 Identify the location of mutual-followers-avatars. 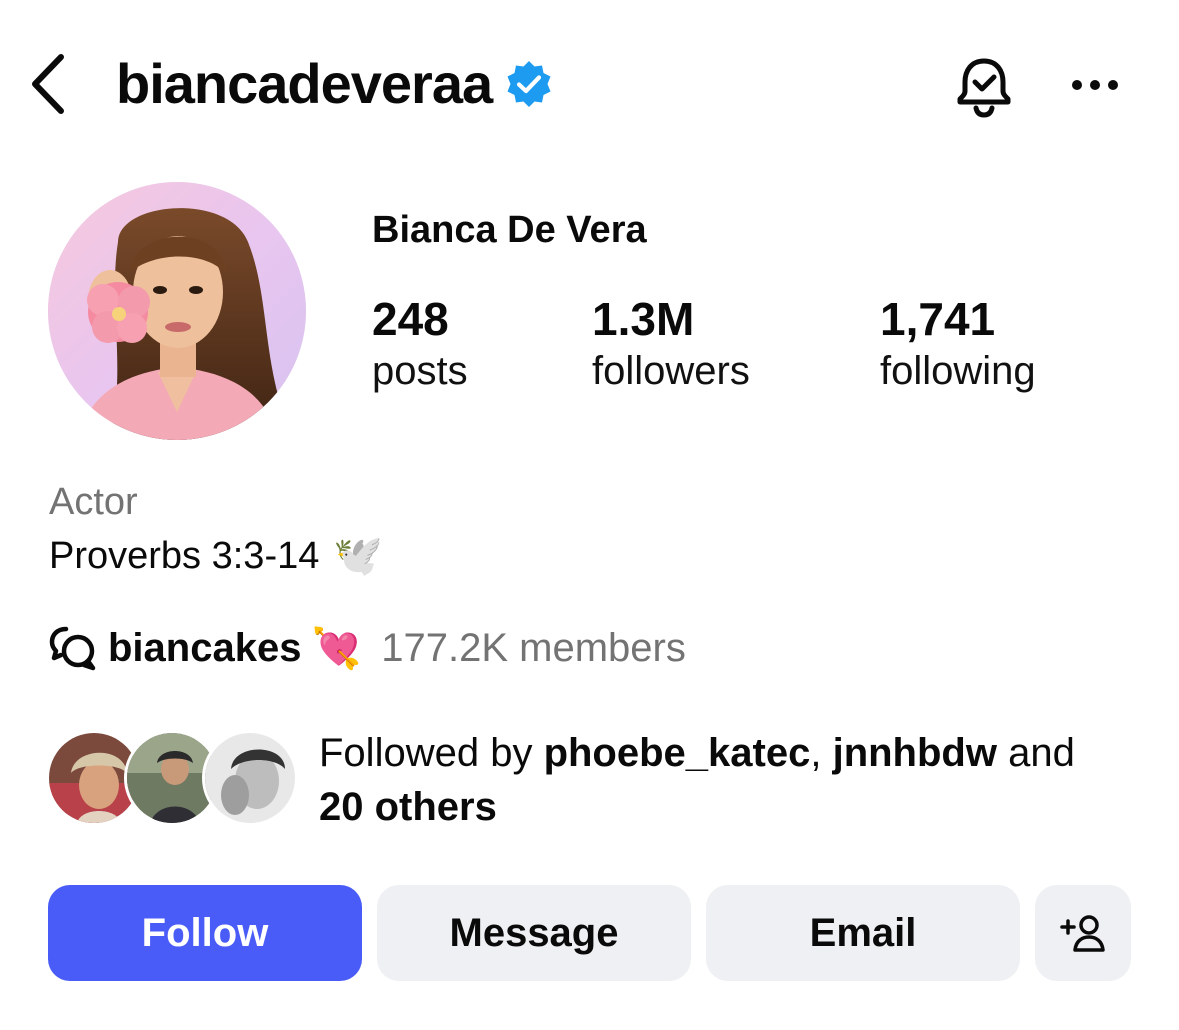
(172, 779).